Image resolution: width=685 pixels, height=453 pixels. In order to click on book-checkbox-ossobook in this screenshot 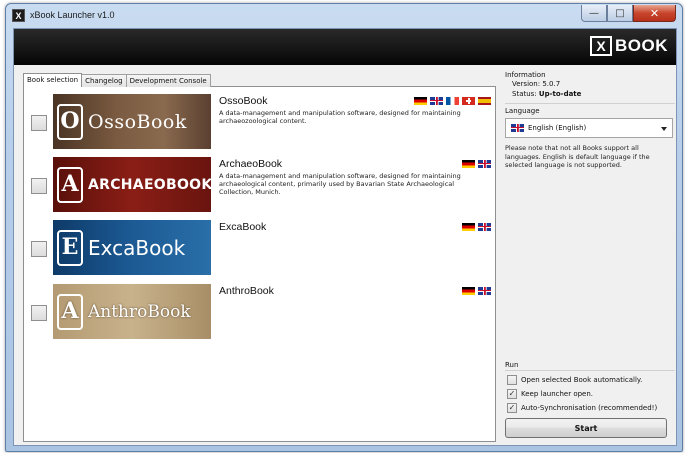, I will do `click(39, 123)`.